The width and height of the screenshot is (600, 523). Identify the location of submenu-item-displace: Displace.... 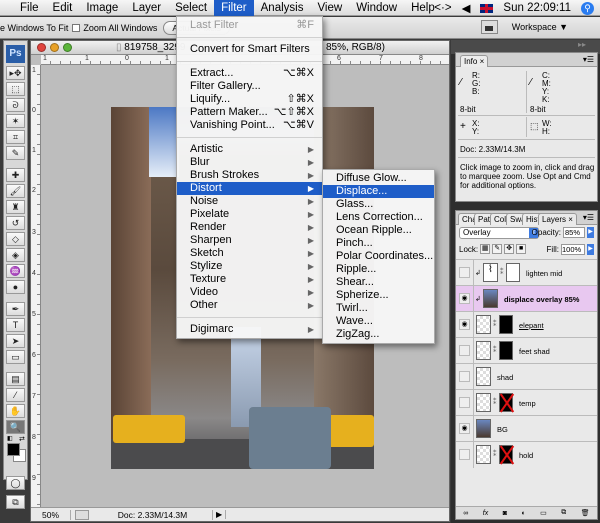
(378, 191).